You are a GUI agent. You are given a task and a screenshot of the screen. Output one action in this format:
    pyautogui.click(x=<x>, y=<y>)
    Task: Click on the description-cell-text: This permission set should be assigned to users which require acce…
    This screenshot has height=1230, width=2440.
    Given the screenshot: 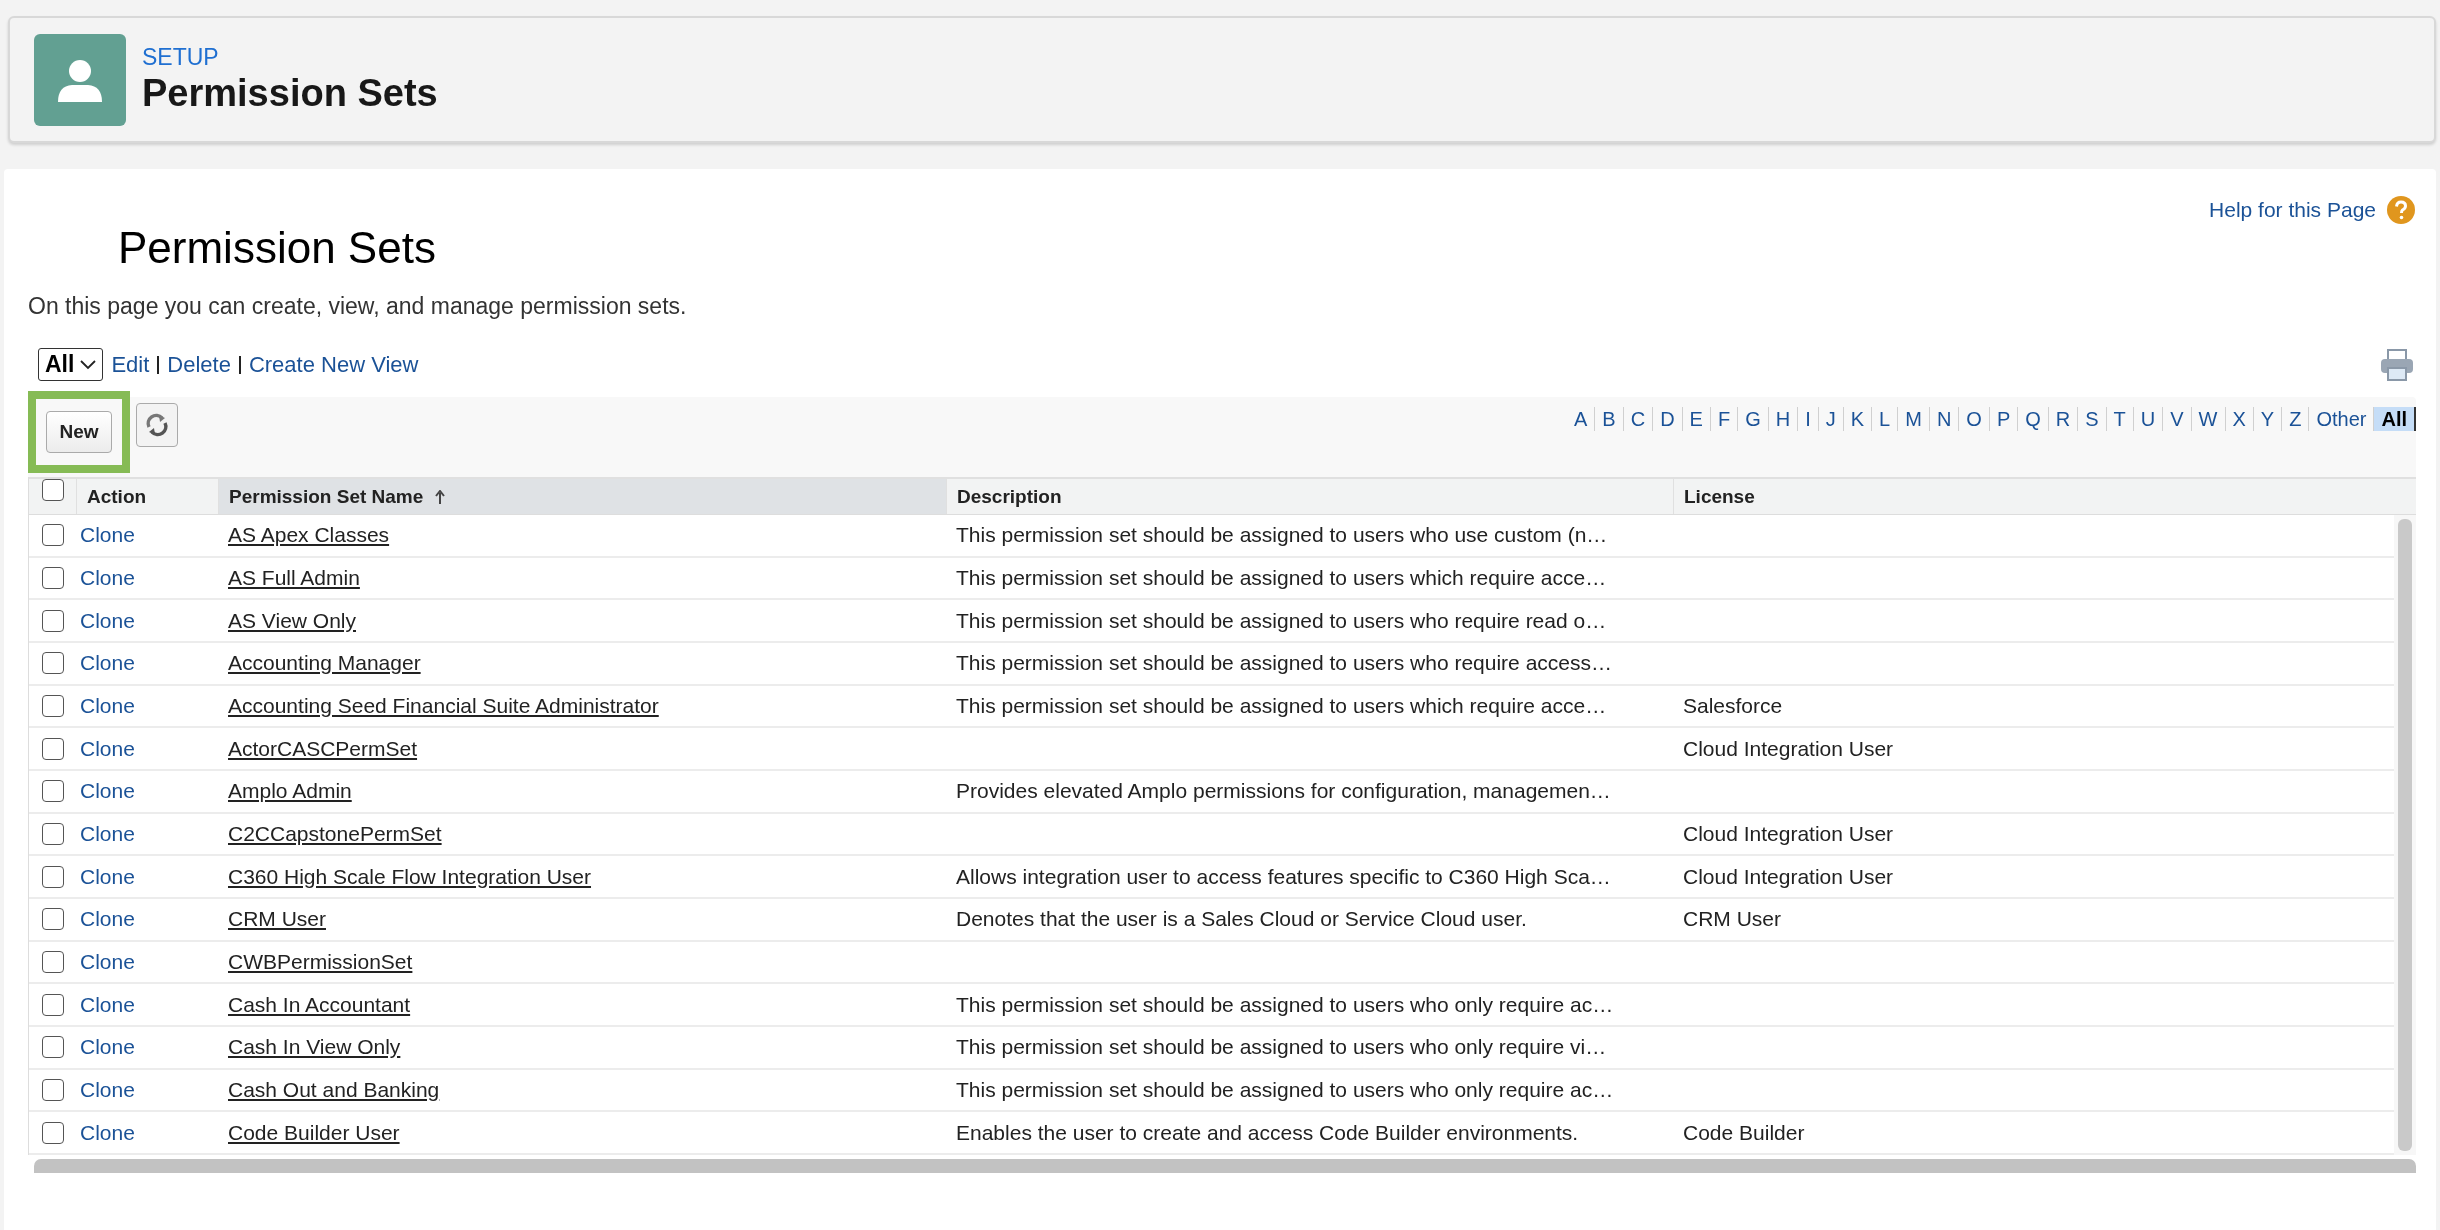 What is the action you would take?
    pyautogui.click(x=1281, y=578)
    